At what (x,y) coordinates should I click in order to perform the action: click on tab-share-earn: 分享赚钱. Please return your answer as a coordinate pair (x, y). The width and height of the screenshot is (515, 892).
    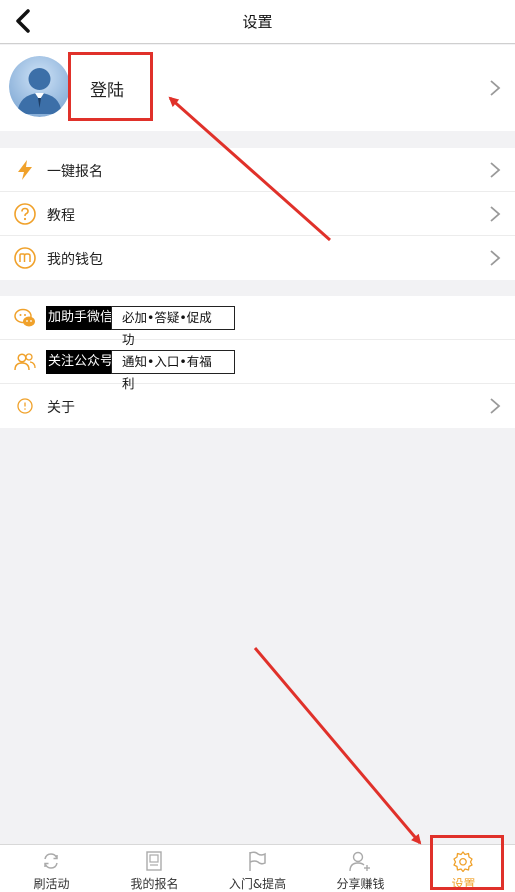
    Looking at the image, I should click on (360, 868).